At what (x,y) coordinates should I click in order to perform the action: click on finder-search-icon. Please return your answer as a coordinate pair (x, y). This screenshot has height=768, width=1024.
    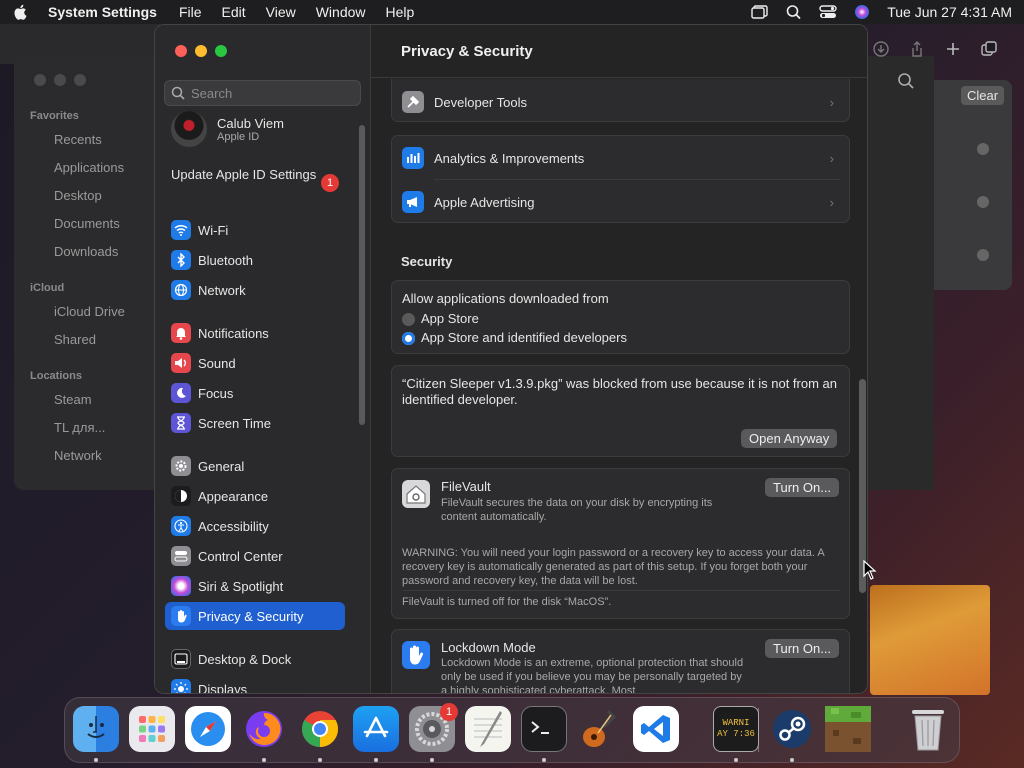
    Looking at the image, I should click on (906, 81).